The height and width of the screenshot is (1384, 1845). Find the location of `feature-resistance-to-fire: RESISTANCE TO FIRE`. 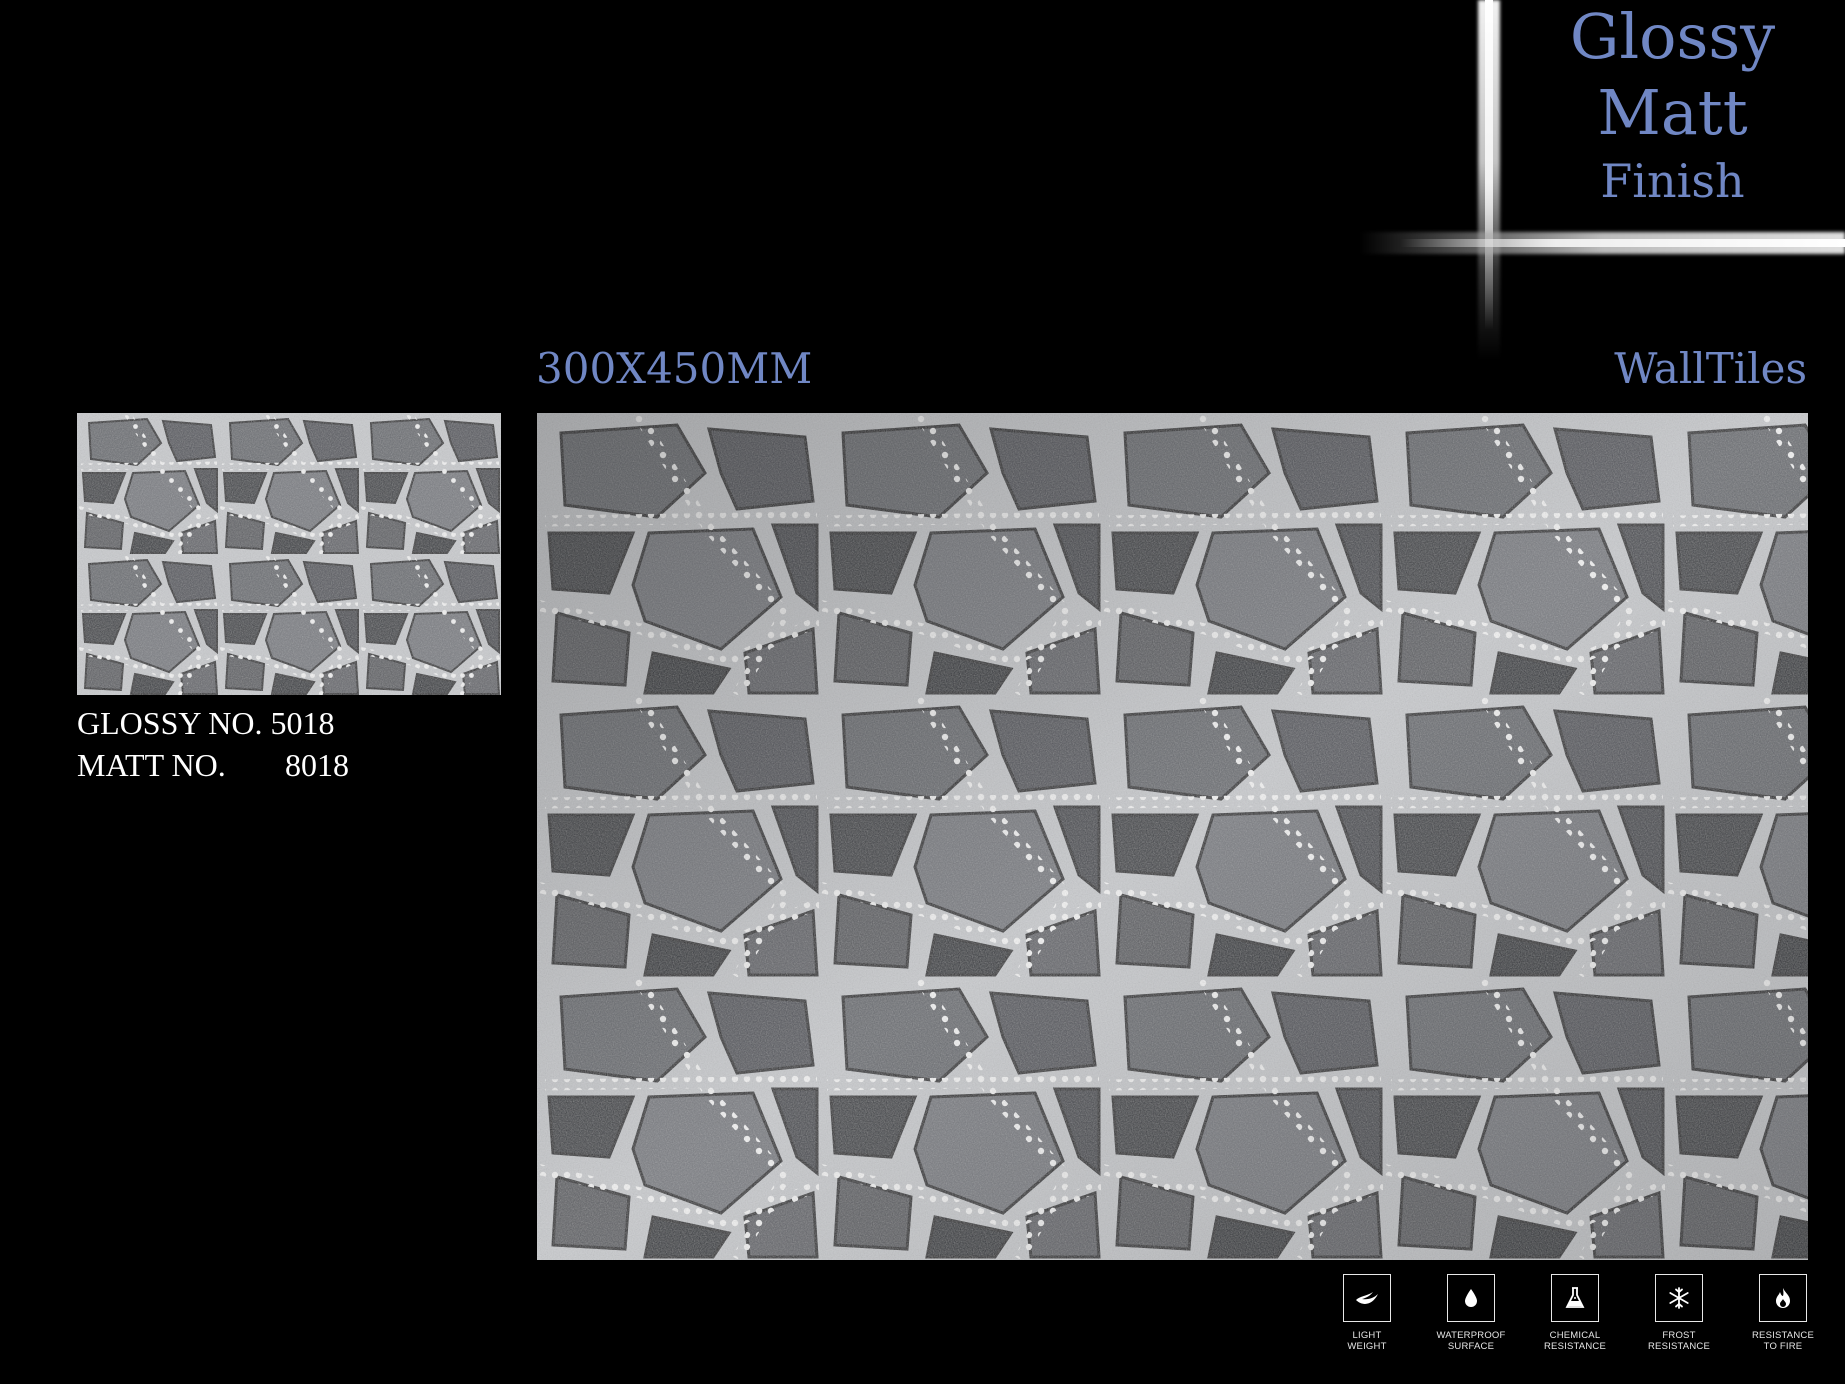

feature-resistance-to-fire: RESISTANCE TO FIRE is located at coordinates (1783, 1317).